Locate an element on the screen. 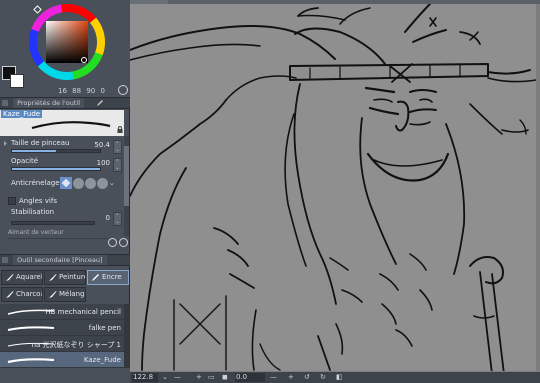 The height and width of the screenshot is (383, 540). brush-name: na 光沢紙なぞり シャープ 1 is located at coordinates (76, 345).